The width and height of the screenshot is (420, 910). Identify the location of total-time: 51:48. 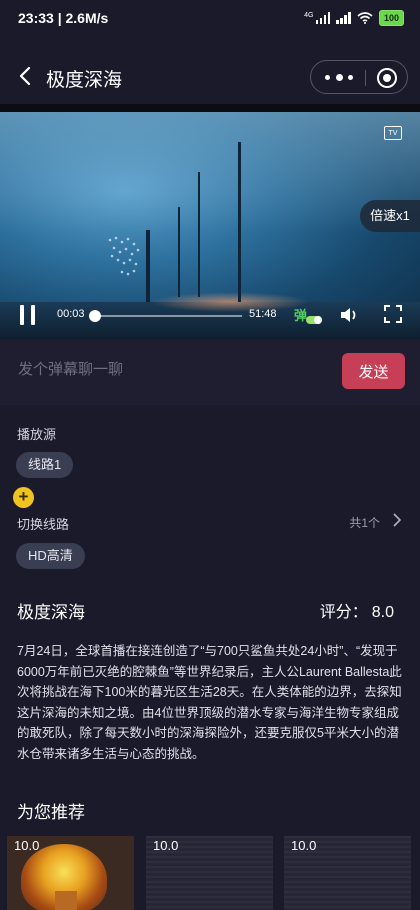
(263, 314).